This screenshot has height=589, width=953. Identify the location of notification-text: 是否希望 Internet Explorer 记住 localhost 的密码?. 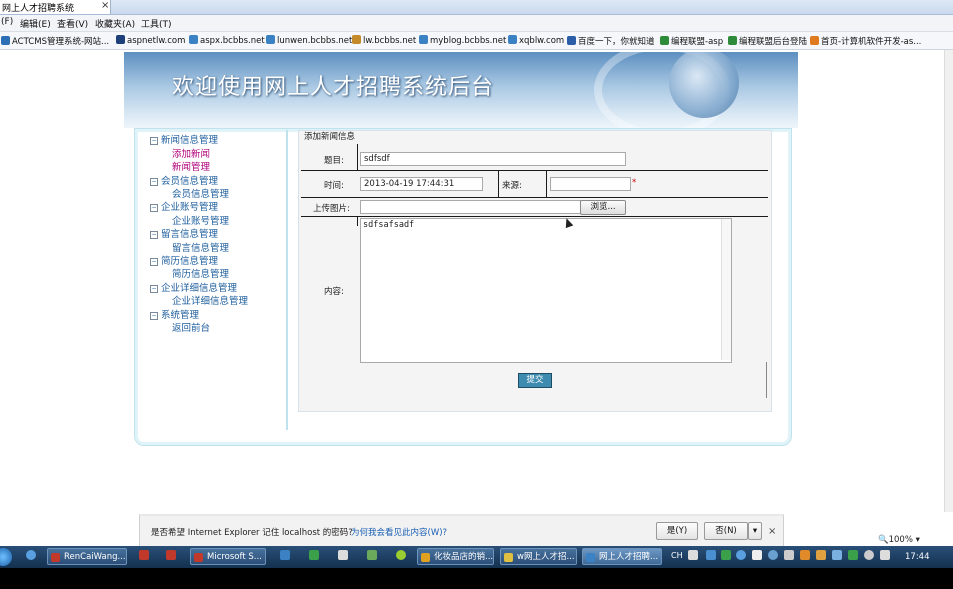
(252, 533).